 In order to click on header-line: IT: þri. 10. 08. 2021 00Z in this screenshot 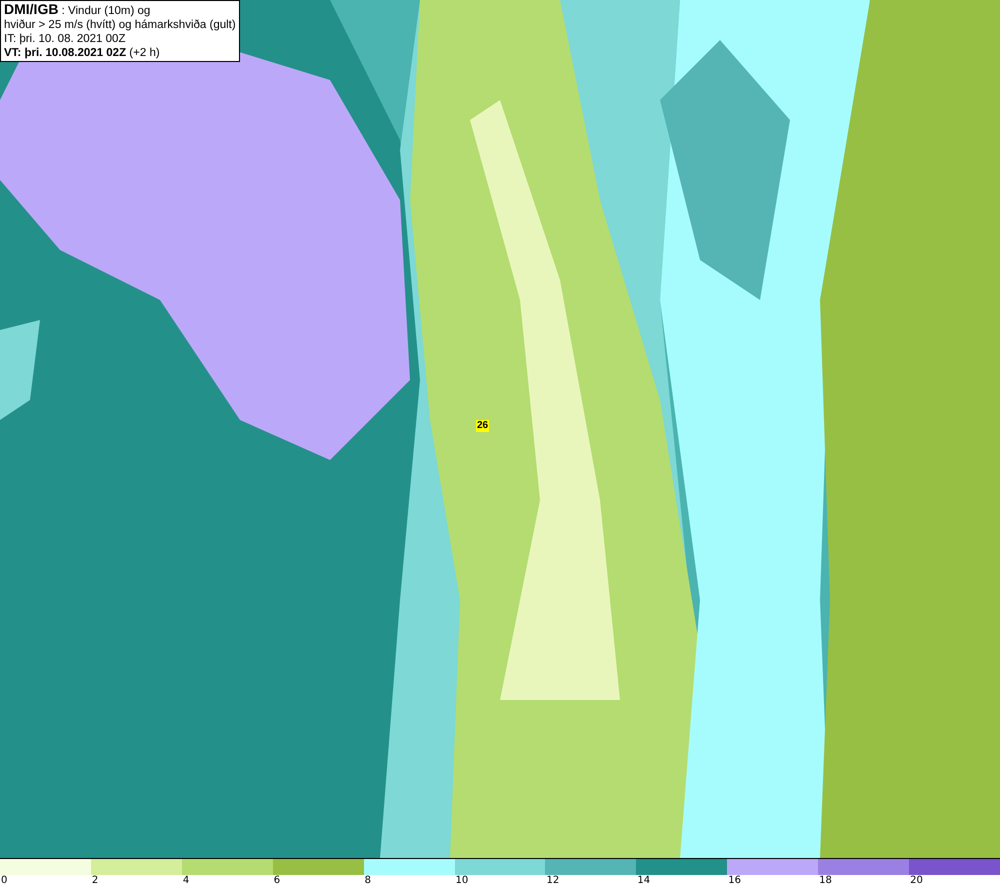, I will do `click(65, 39)`.